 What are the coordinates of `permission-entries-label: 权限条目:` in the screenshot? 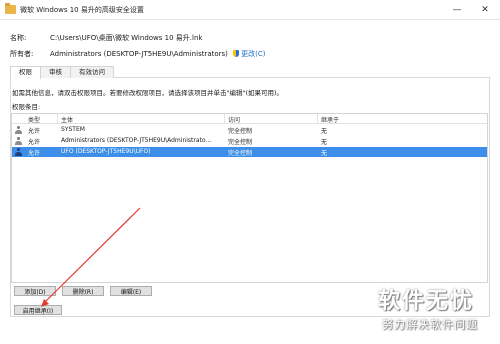 It's located at (26, 107).